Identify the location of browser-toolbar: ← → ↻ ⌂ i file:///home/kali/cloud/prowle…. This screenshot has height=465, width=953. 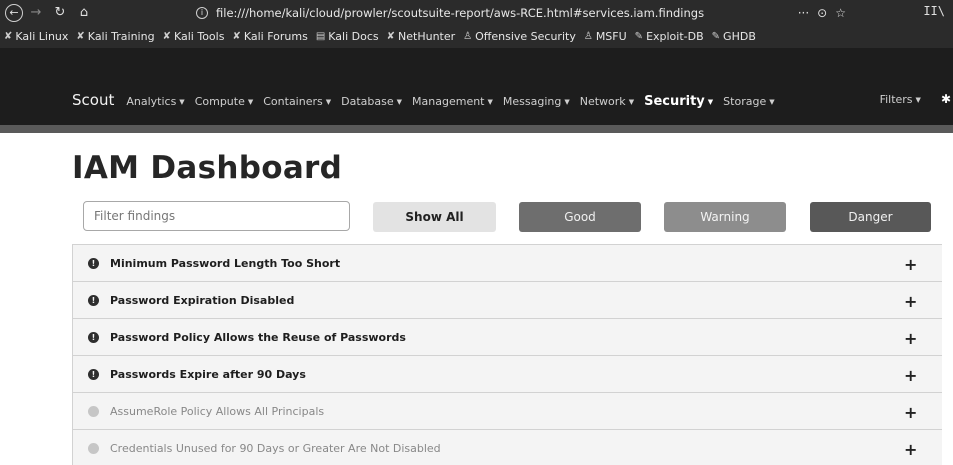
(476, 12).